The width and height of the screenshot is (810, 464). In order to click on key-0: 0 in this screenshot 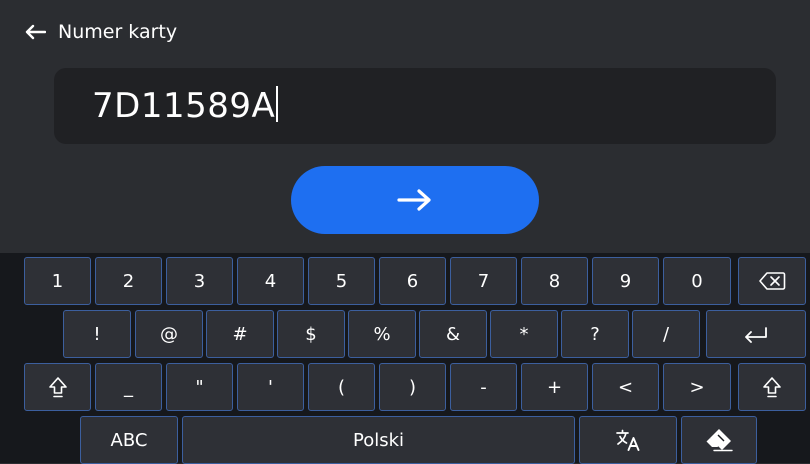, I will do `click(697, 281)`.